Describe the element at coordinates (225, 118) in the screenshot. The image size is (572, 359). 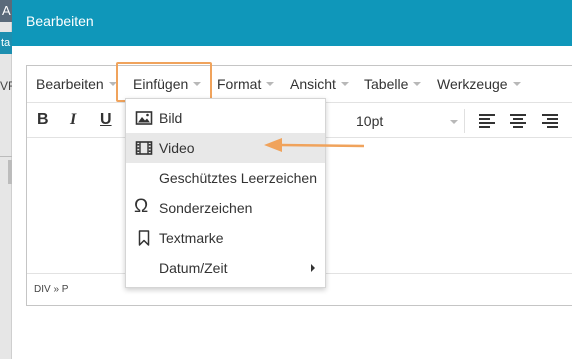
I see `menu-item-bild: Bild` at that location.